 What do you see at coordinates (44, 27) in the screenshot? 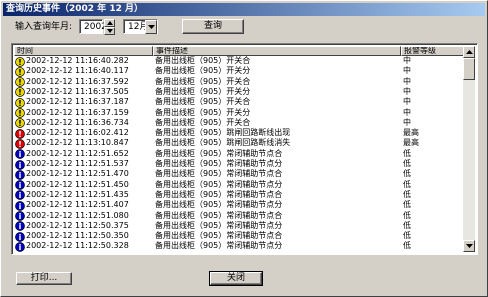
I see `query-label: 输入查询年月:` at bounding box center [44, 27].